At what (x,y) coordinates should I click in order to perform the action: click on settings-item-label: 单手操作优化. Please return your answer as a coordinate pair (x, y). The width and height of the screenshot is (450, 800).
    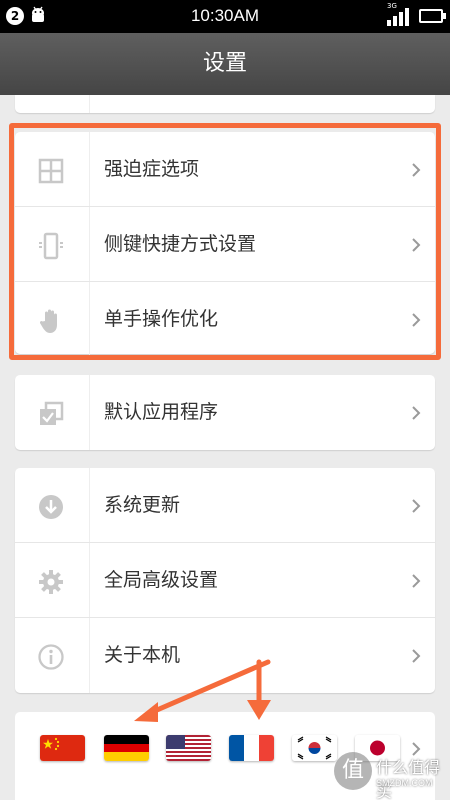
    Looking at the image, I should click on (161, 319).